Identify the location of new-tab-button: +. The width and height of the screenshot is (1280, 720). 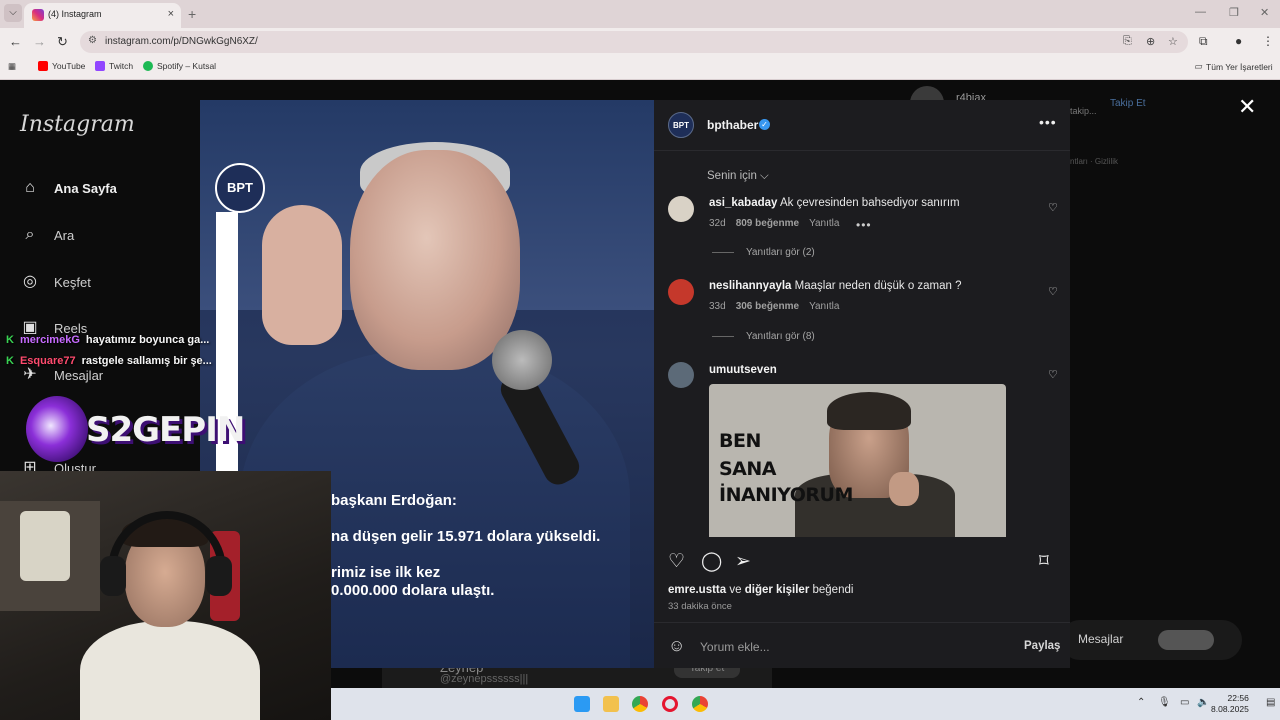
(192, 14).